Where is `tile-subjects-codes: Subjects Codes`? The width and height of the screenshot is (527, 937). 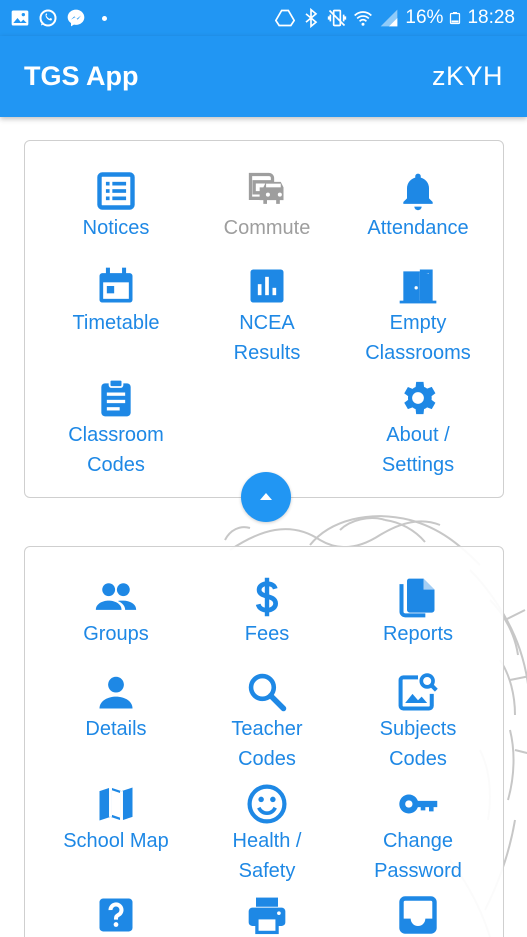
tile-subjects-codes: Subjects Codes is located at coordinates (418, 722).